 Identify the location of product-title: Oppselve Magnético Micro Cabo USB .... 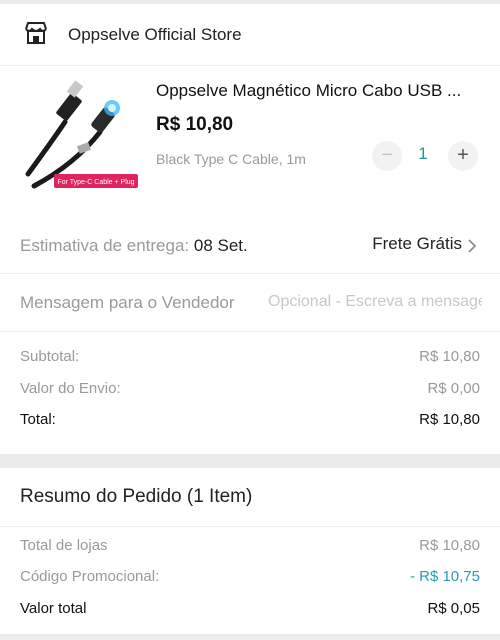
(321, 91).